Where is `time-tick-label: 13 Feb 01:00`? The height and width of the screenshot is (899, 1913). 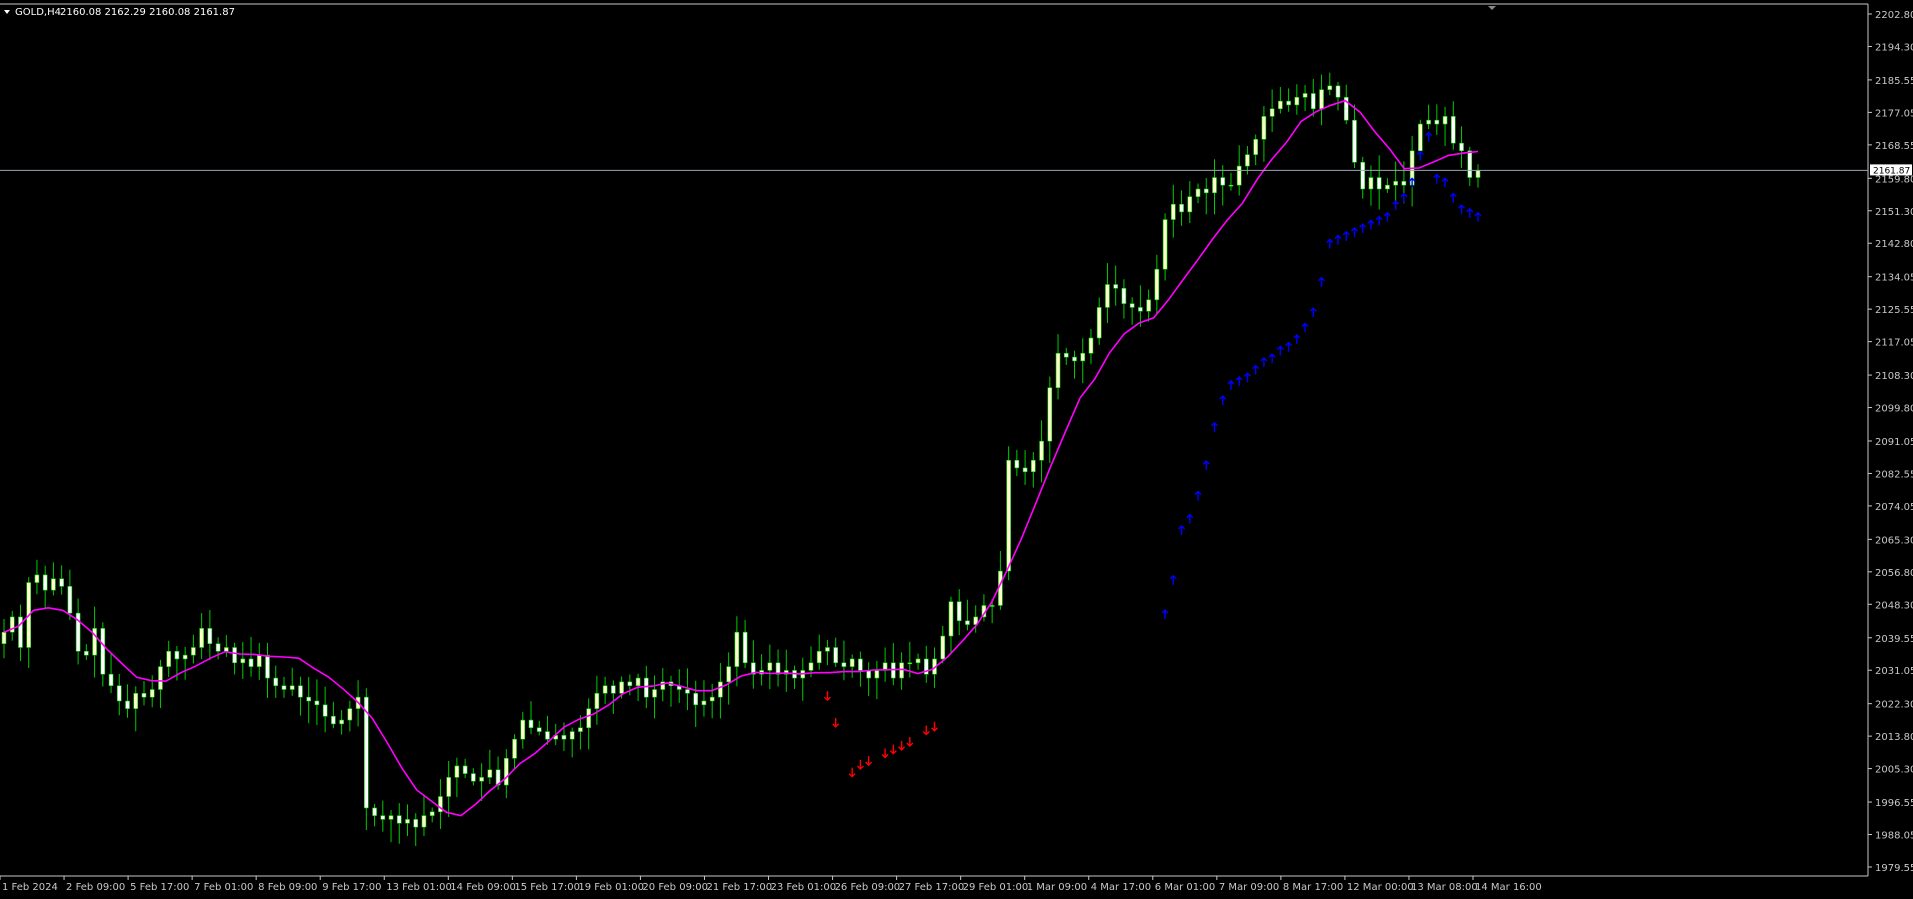
time-tick-label: 13 Feb 01:00 is located at coordinates (419, 887).